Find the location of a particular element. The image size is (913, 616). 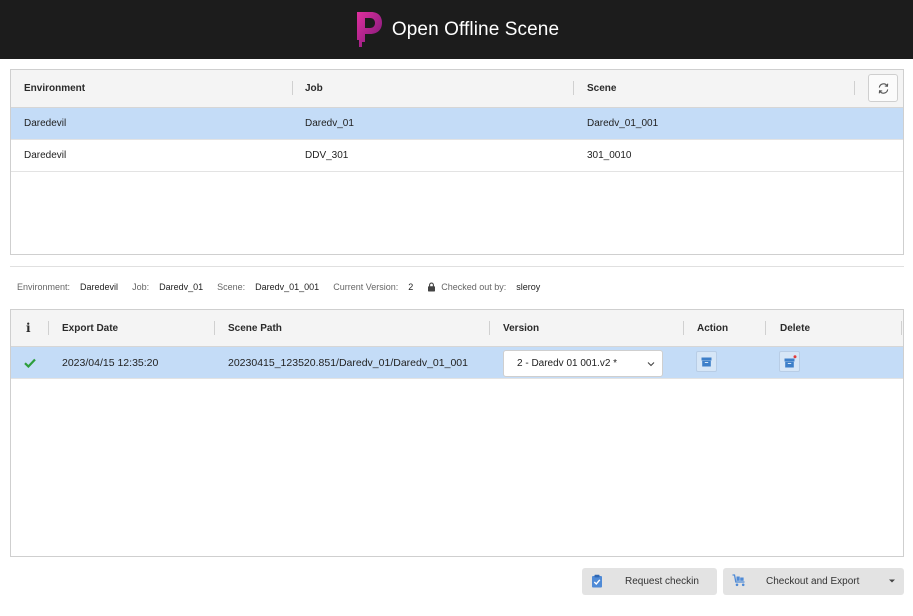

column-header-scene: Scene is located at coordinates (601, 88).